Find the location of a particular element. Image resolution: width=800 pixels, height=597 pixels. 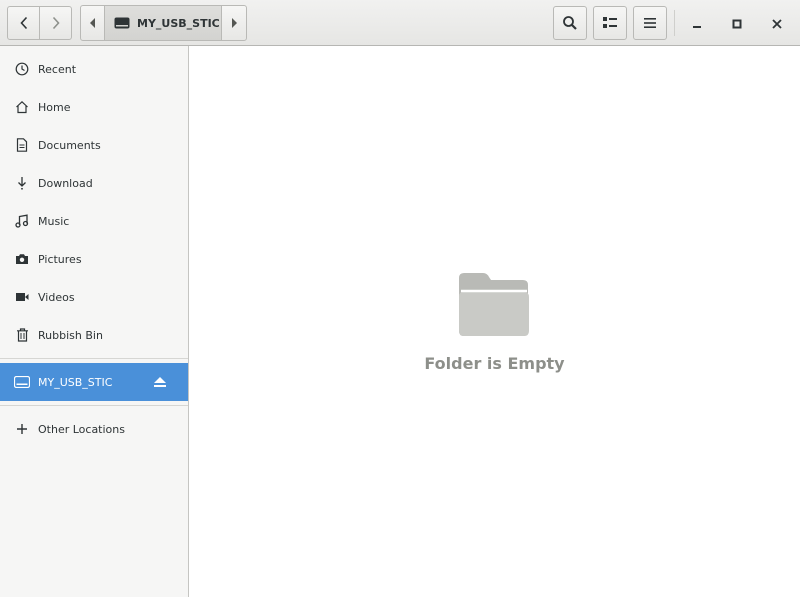

caret-right-icon is located at coordinates (234, 23).